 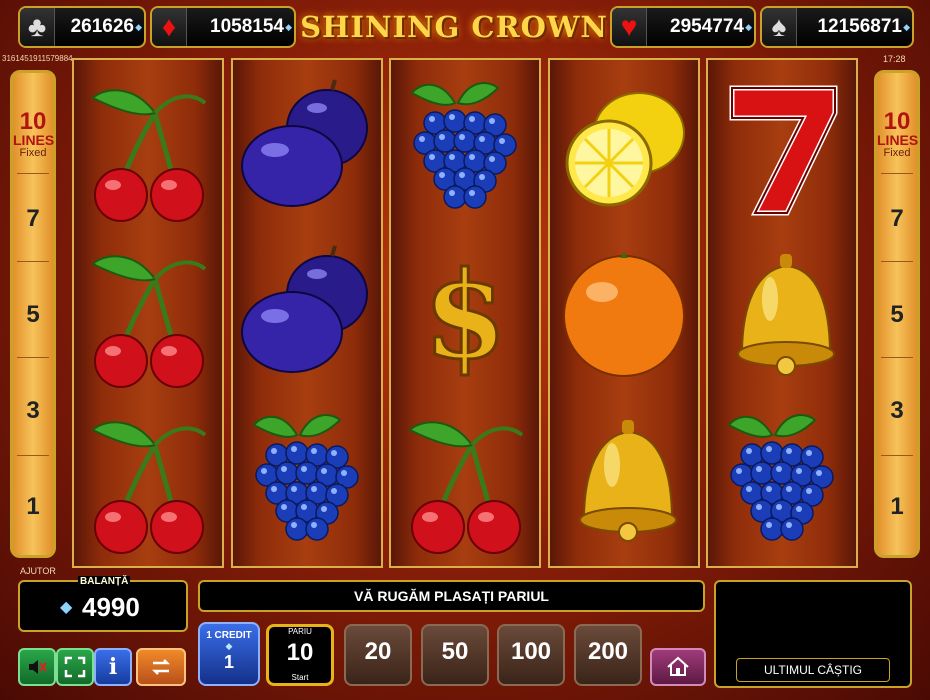 I want to click on bet-button-100: 100, so click(x=531, y=655).